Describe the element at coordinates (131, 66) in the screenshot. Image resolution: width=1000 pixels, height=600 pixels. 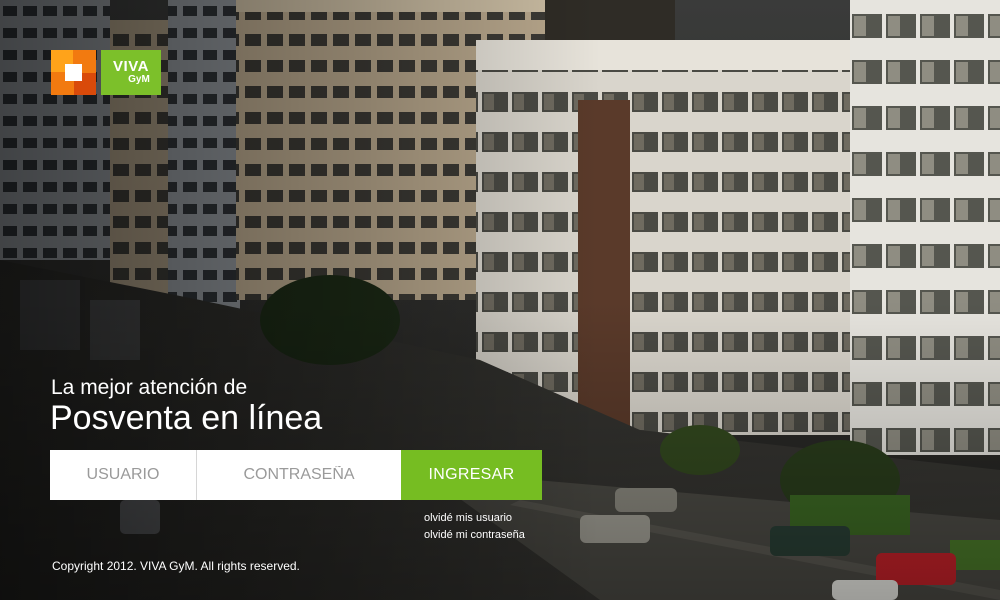
I see `logo-brand-line1: VIVA` at that location.